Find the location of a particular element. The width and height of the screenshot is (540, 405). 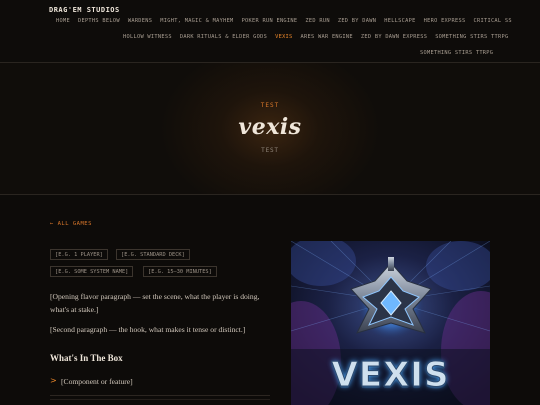

nav-item-vexis-active: VEXIS is located at coordinates (283, 37).